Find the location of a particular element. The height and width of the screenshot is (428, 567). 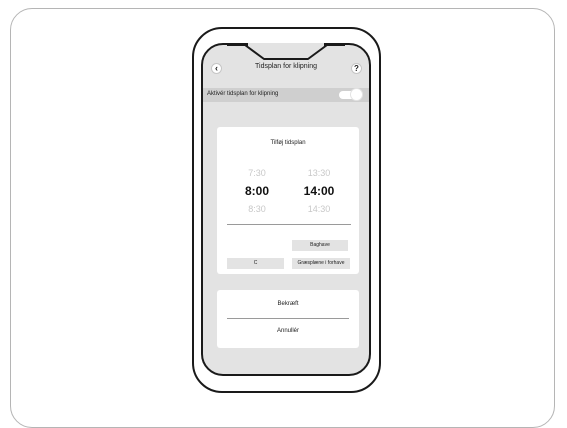

end-time-prev: 13:30 is located at coordinates (319, 173).